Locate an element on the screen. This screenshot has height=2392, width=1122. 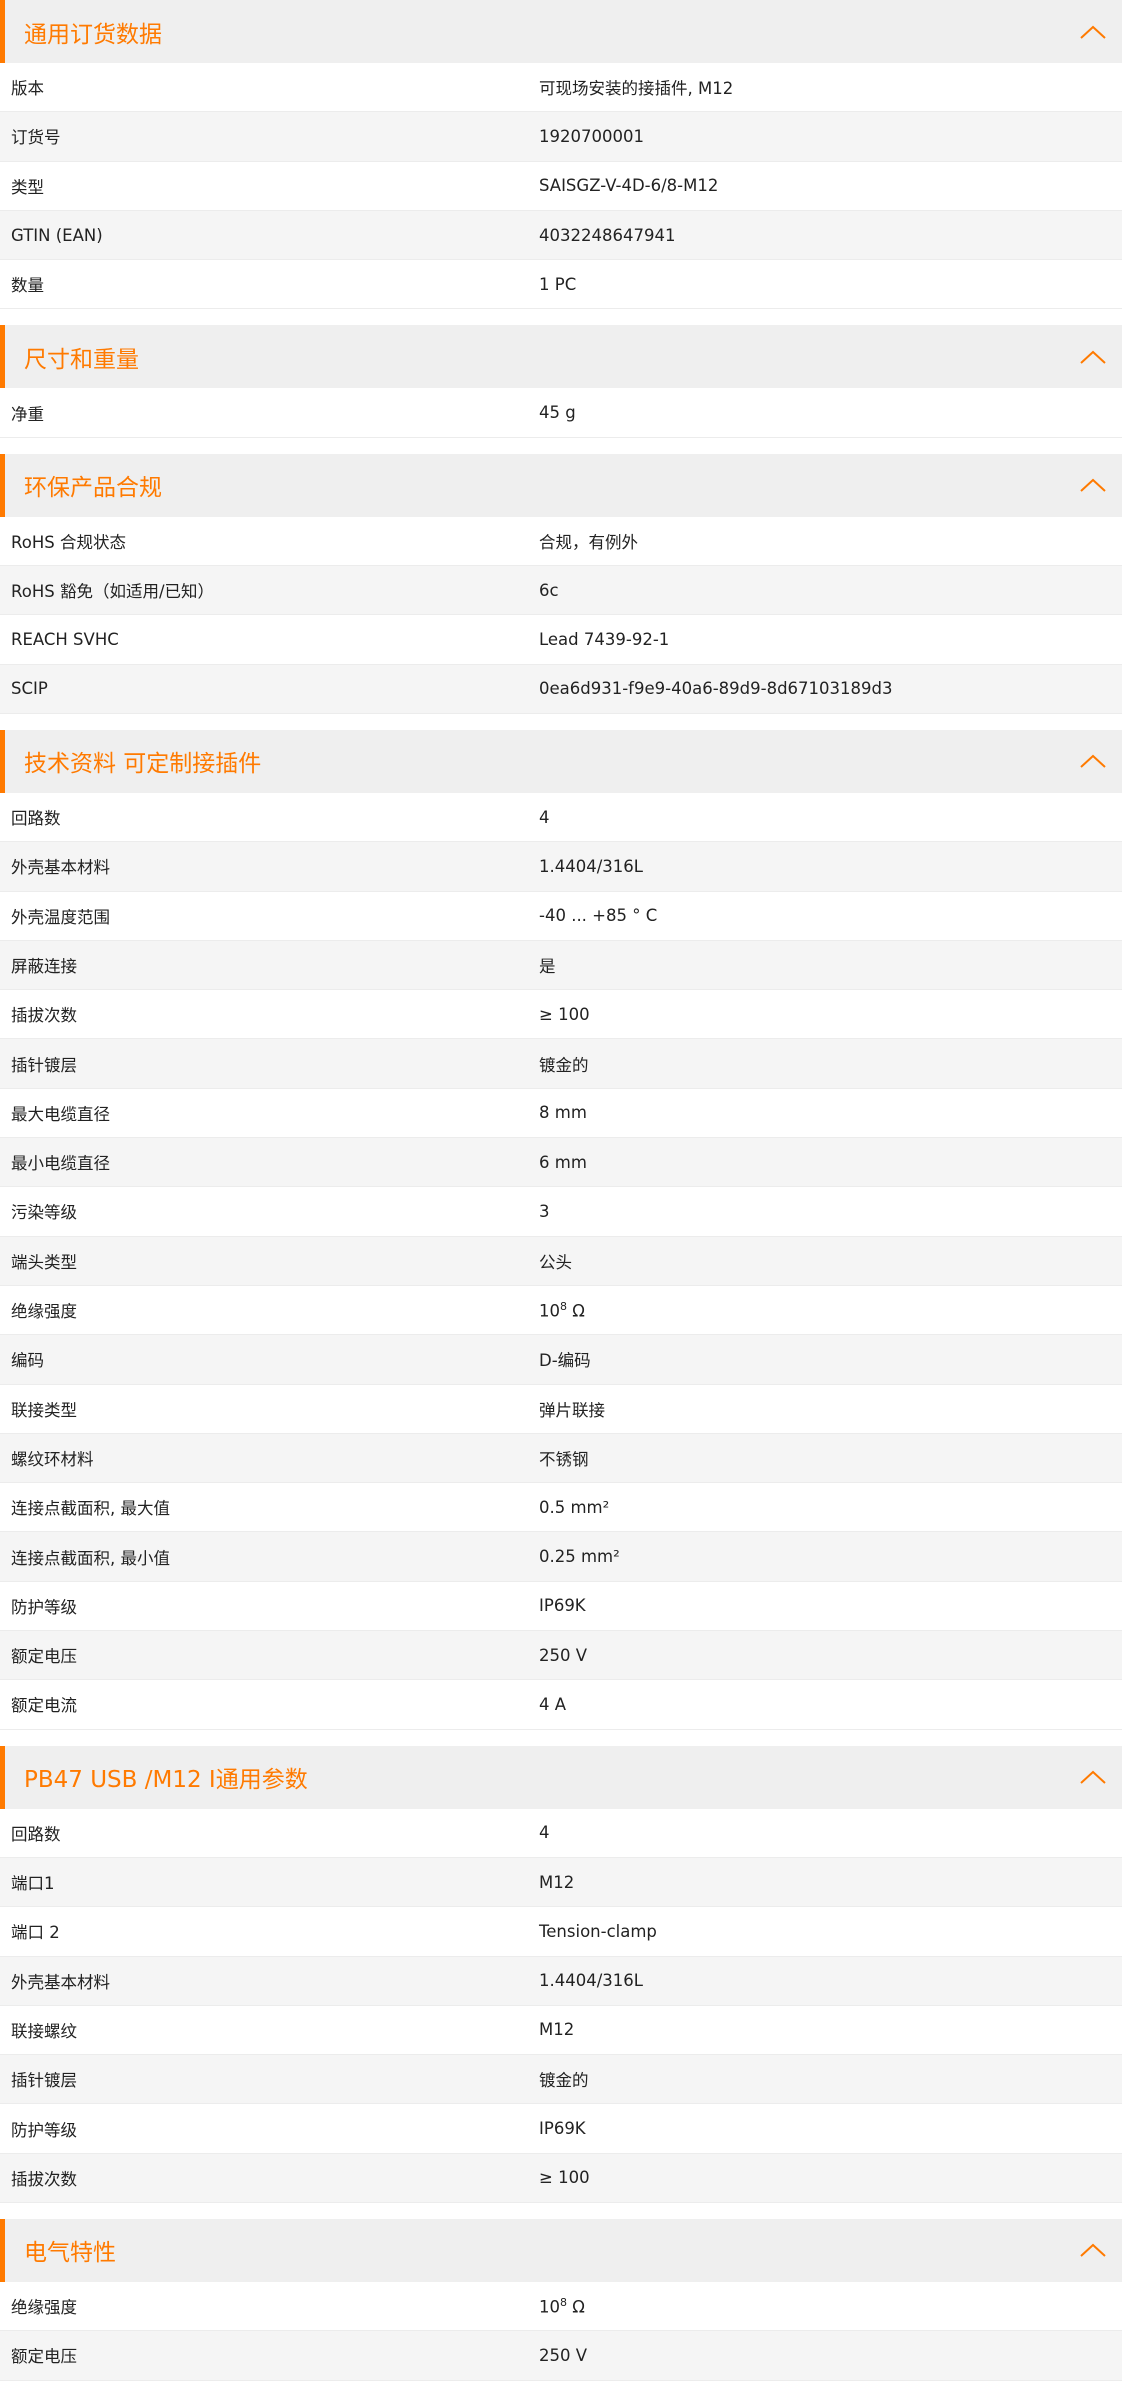
spec-key: SCIP is located at coordinates (29, 689).